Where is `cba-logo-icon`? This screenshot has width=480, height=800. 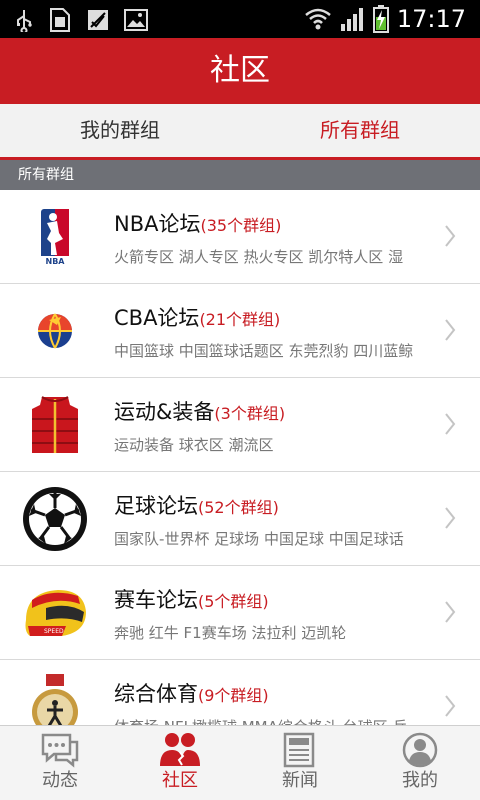 cba-logo-icon is located at coordinates (55, 331).